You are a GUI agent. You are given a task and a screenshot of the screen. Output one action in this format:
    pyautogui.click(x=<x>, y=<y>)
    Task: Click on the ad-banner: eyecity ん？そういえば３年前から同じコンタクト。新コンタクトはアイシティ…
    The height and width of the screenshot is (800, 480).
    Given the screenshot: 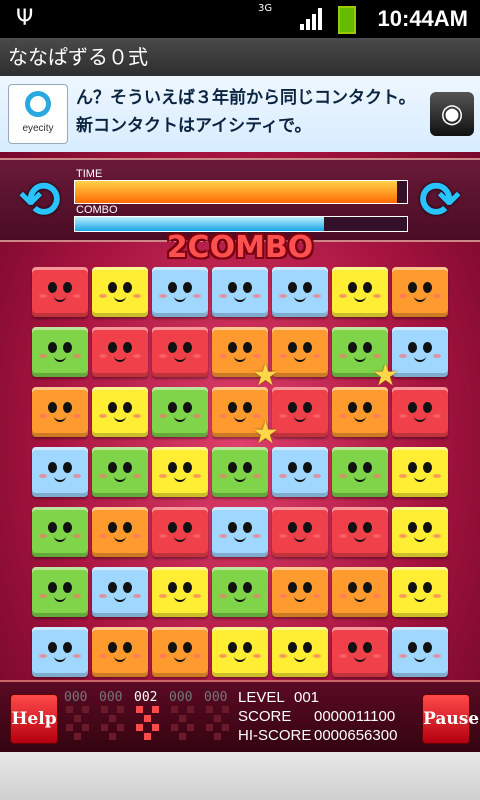 What is the action you would take?
    pyautogui.click(x=240, y=115)
    